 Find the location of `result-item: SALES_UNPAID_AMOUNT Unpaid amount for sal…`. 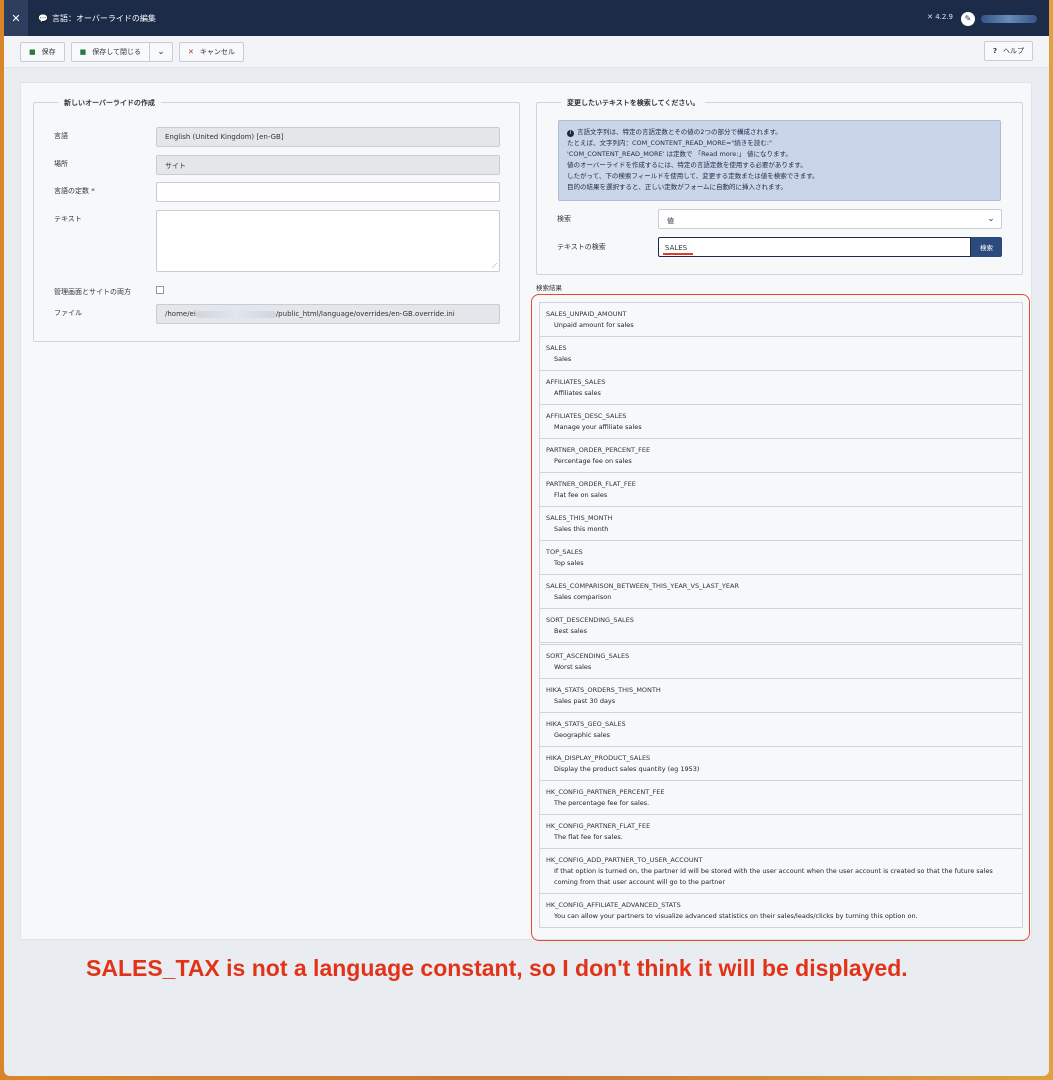

result-item: SALES_UNPAID_AMOUNT Unpaid amount for sal… is located at coordinates (781, 320).